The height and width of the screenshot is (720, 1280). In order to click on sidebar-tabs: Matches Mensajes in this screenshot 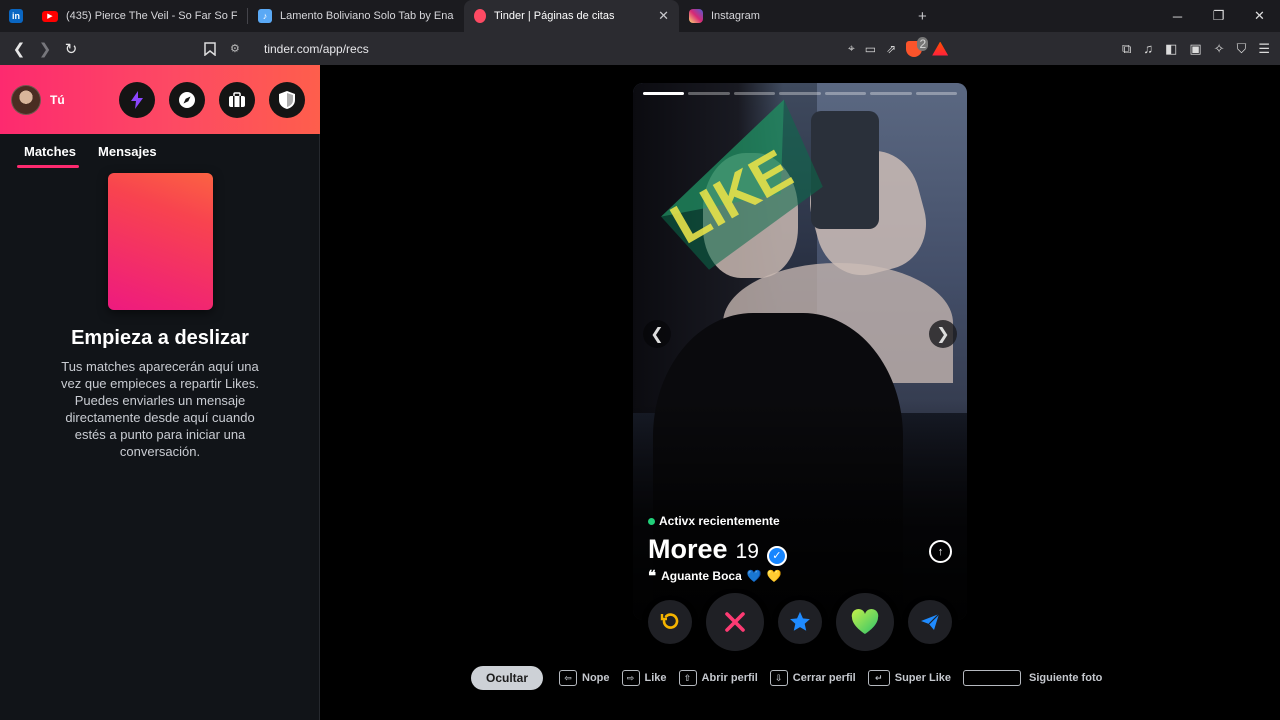, I will do `click(159, 151)`.